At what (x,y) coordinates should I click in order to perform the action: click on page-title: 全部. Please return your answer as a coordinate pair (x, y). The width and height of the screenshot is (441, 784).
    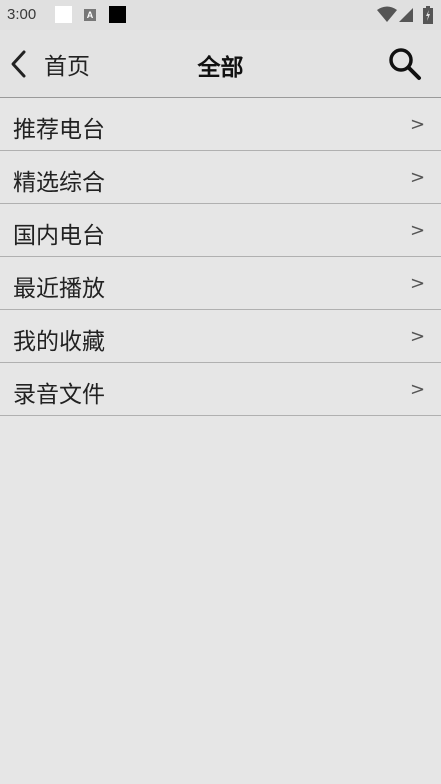
    Looking at the image, I should click on (220, 68).